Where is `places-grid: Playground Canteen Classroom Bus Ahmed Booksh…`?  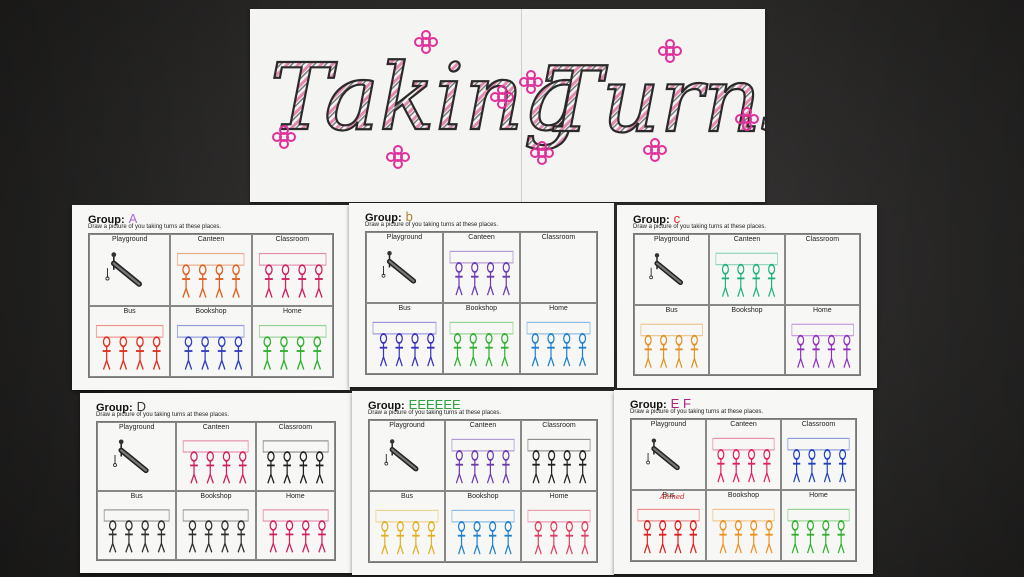
places-grid: Playground Canteen Classroom Bus Ahmed Booksh… is located at coordinates (743, 490).